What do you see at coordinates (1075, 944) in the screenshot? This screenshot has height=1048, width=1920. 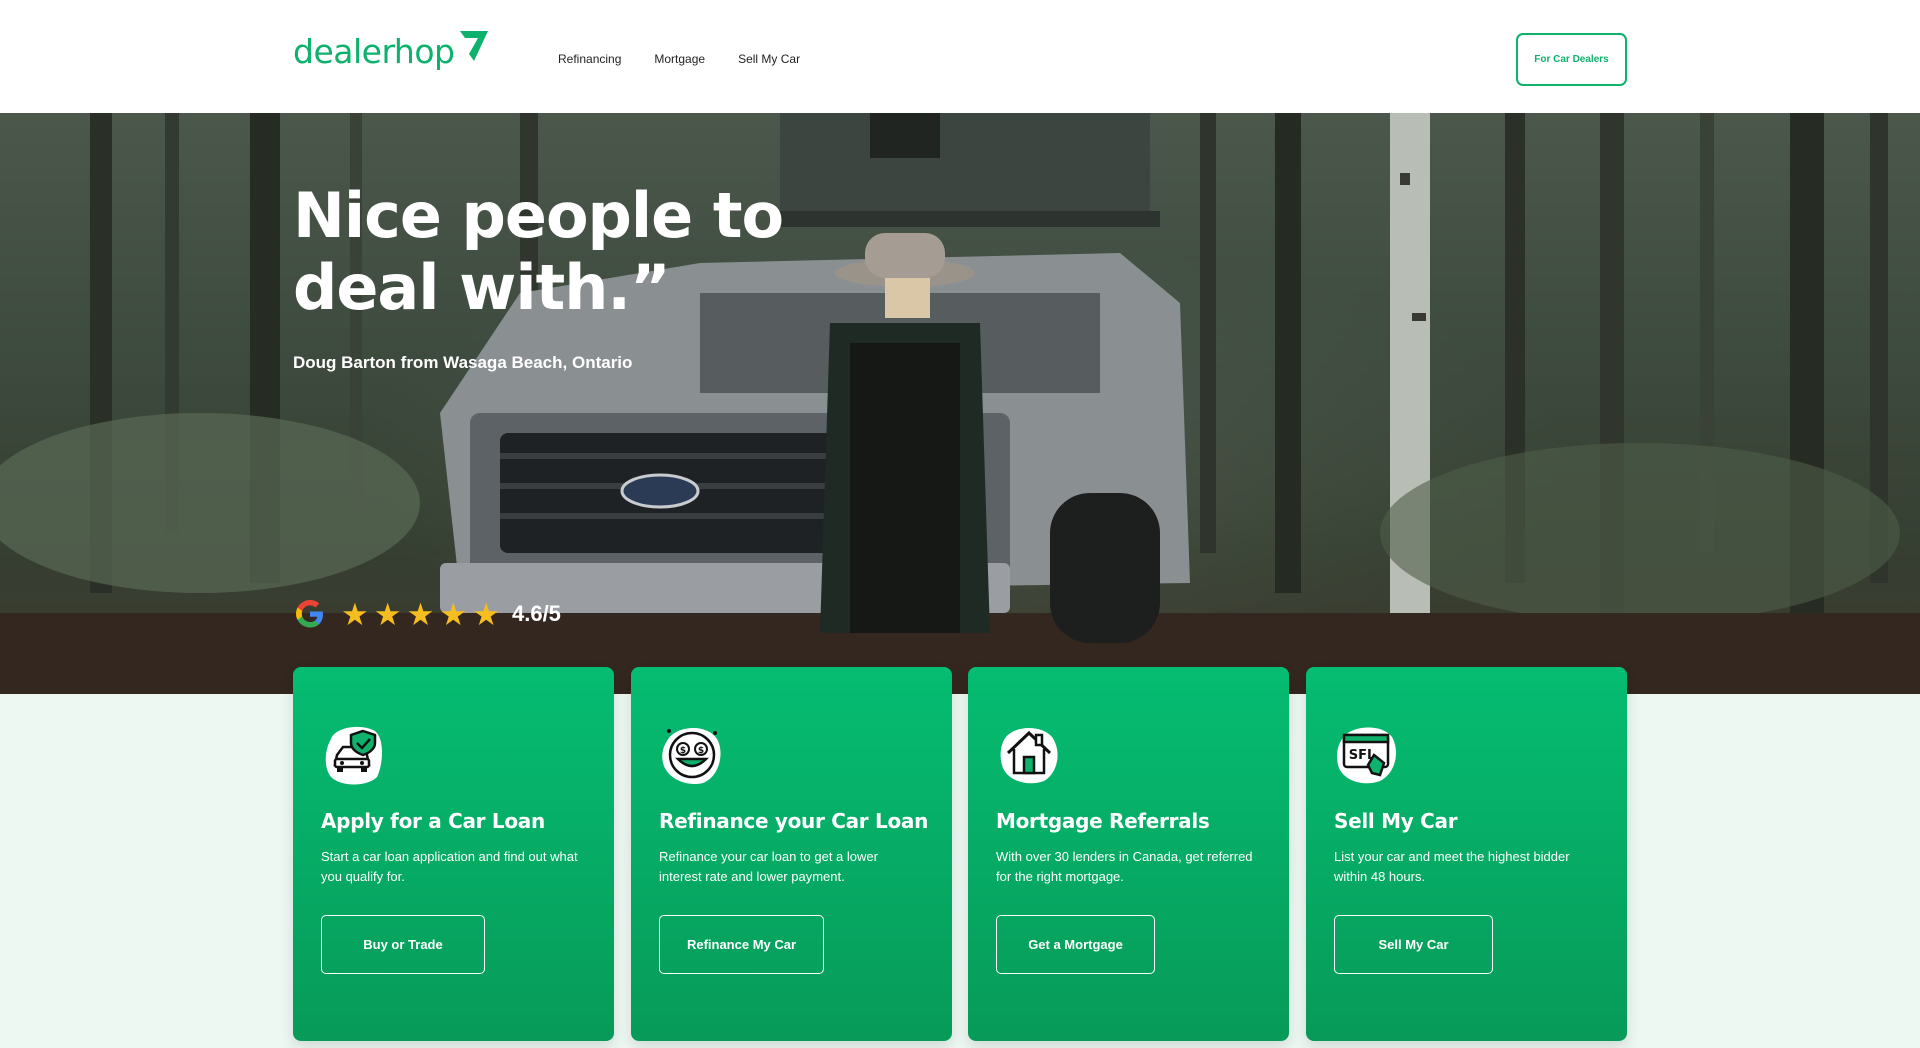 I see `get-a-mortgage-button: Get a Mortgage` at bounding box center [1075, 944].